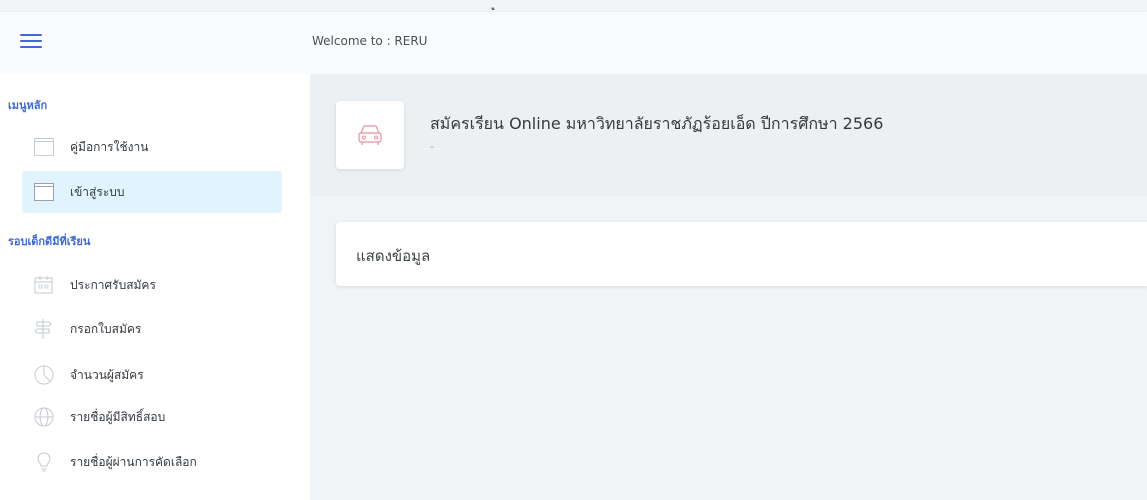 Image resolution: width=1147 pixels, height=500 pixels. What do you see at coordinates (741, 254) in the screenshot?
I see `data-card: แสดงข้อมูล` at bounding box center [741, 254].